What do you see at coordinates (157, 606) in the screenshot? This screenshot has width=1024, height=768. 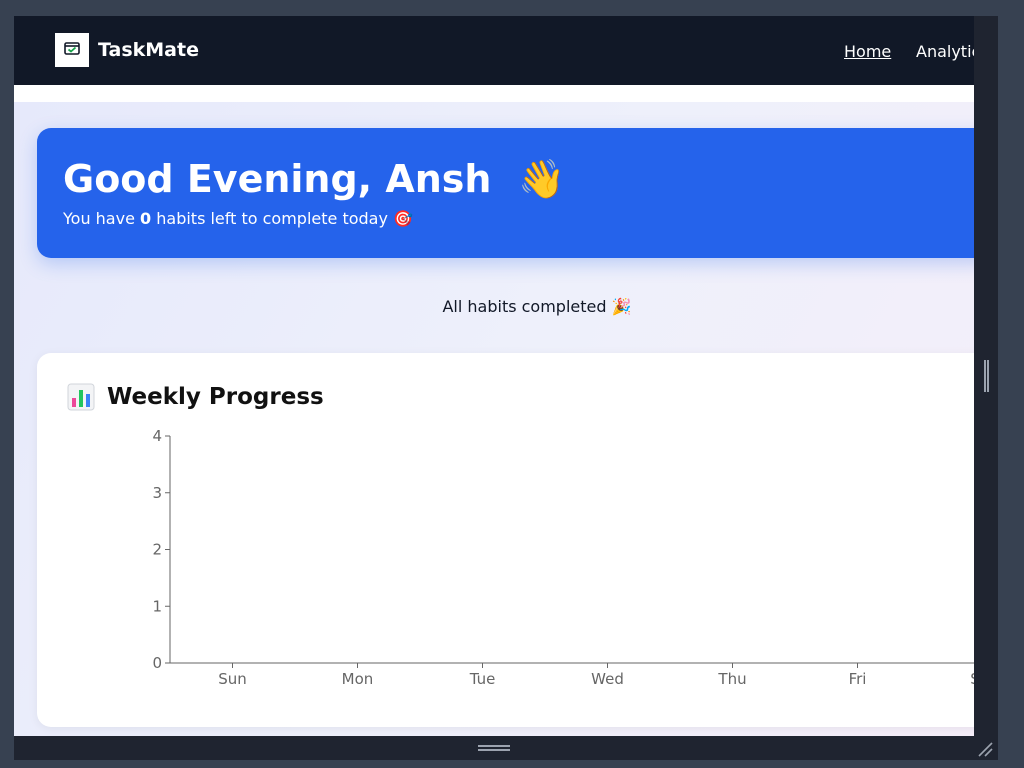 I see `y-tick-label: 1` at bounding box center [157, 606].